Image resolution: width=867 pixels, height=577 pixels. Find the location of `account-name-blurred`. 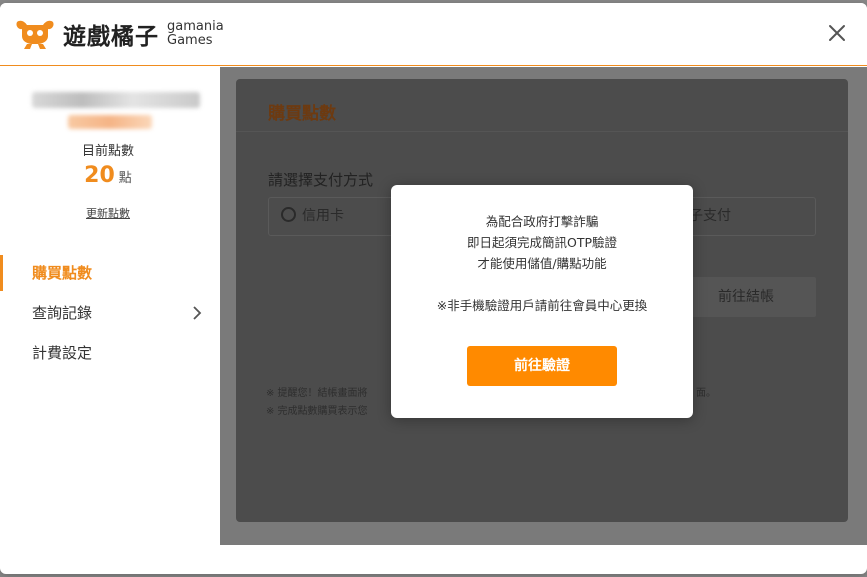

account-name-blurred is located at coordinates (116, 100).